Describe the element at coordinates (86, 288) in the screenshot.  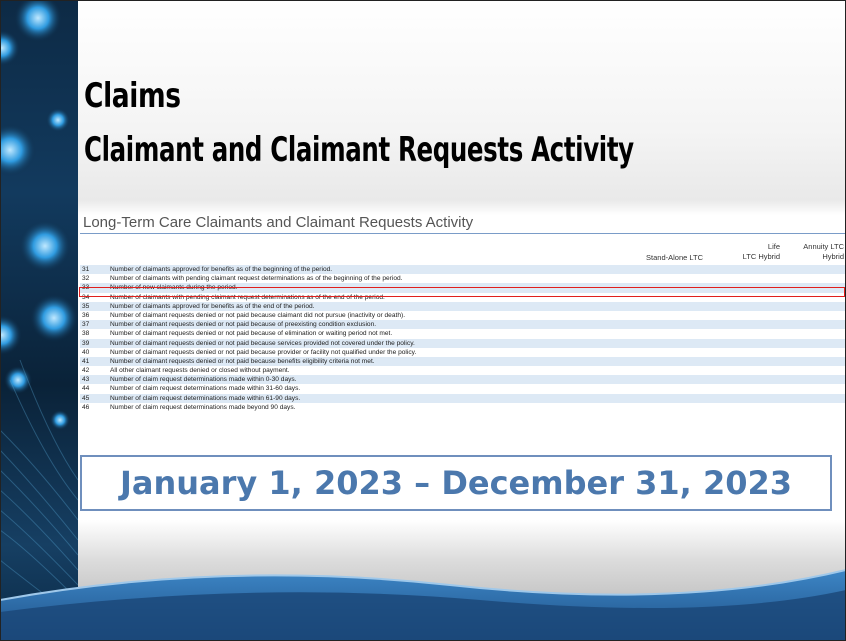
I see `row-number: 33` at that location.